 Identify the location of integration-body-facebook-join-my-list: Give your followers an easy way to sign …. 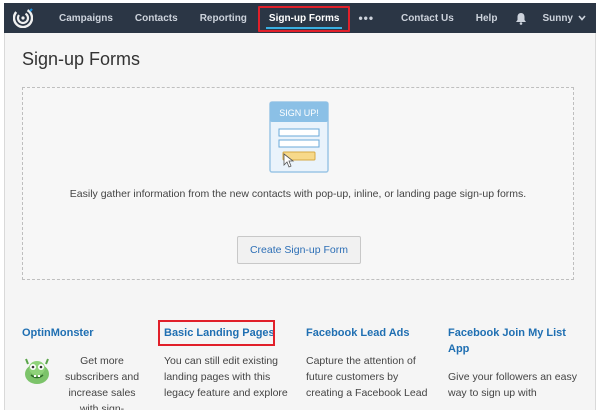
(512, 385).